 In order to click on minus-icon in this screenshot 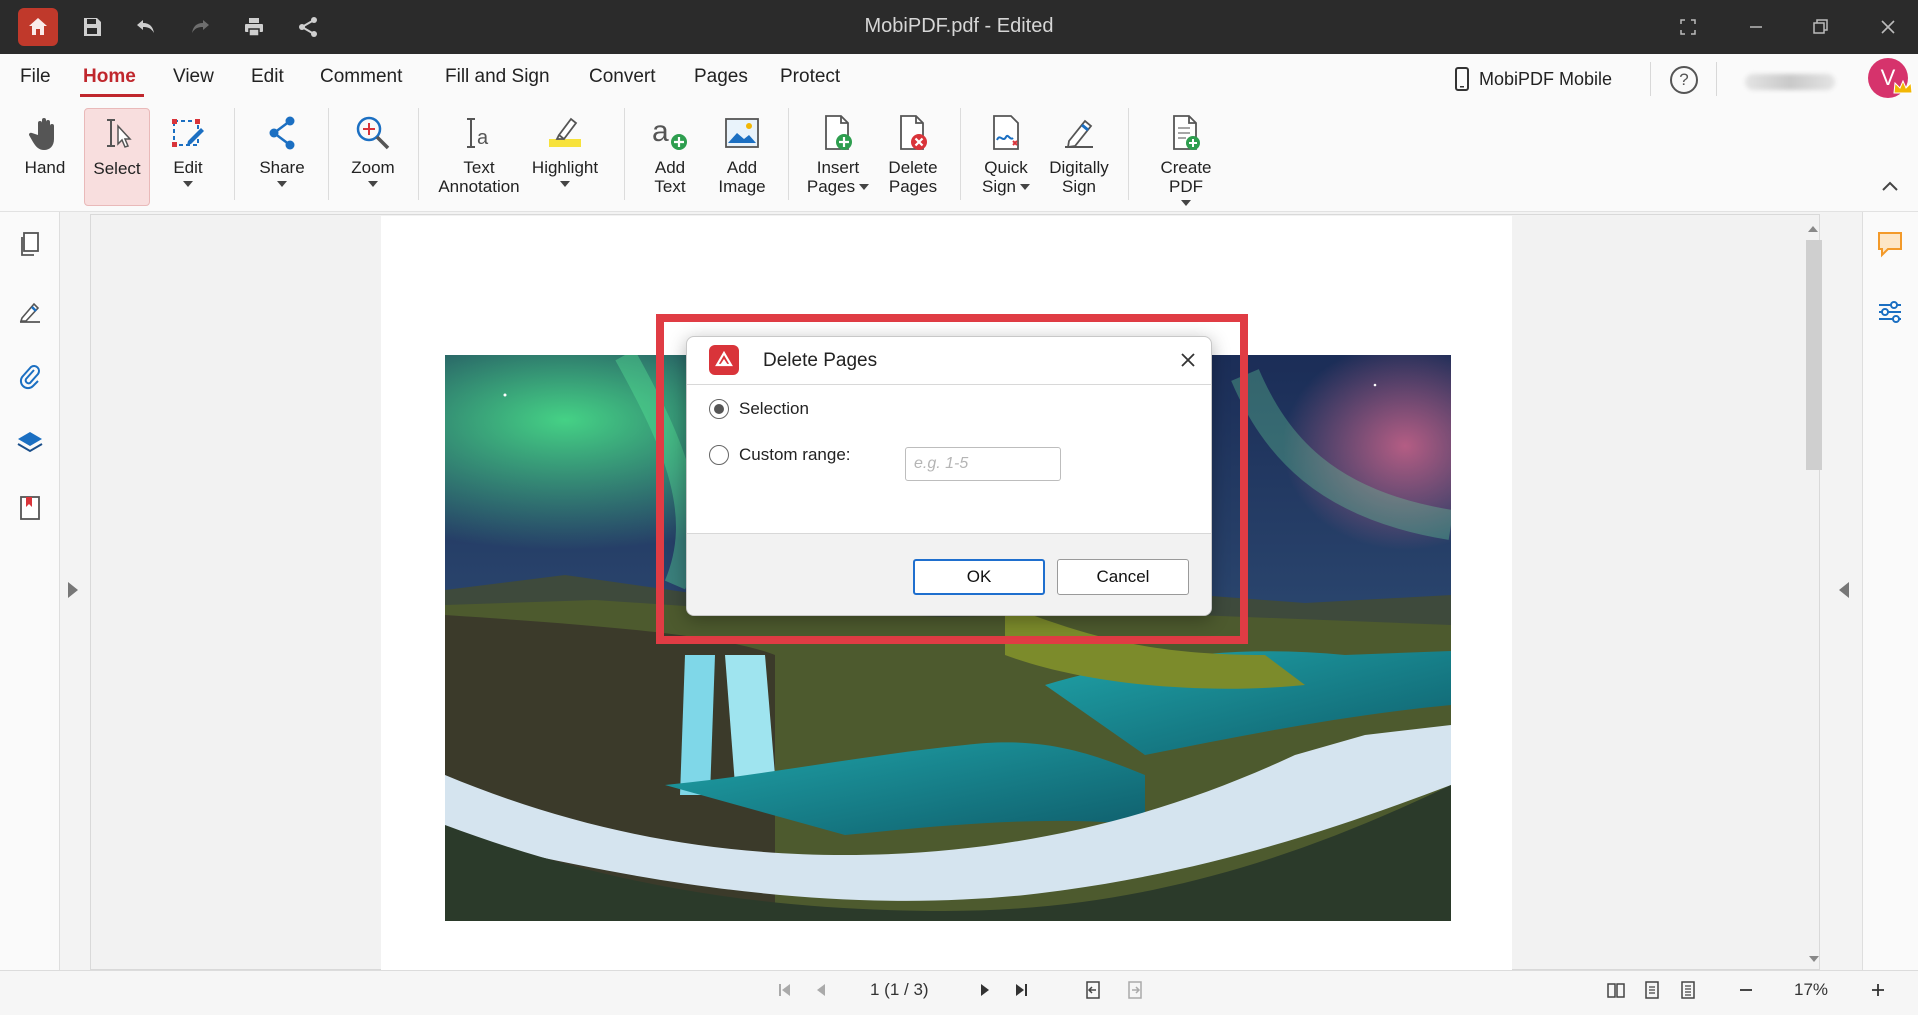, I will do `click(1746, 990)`.